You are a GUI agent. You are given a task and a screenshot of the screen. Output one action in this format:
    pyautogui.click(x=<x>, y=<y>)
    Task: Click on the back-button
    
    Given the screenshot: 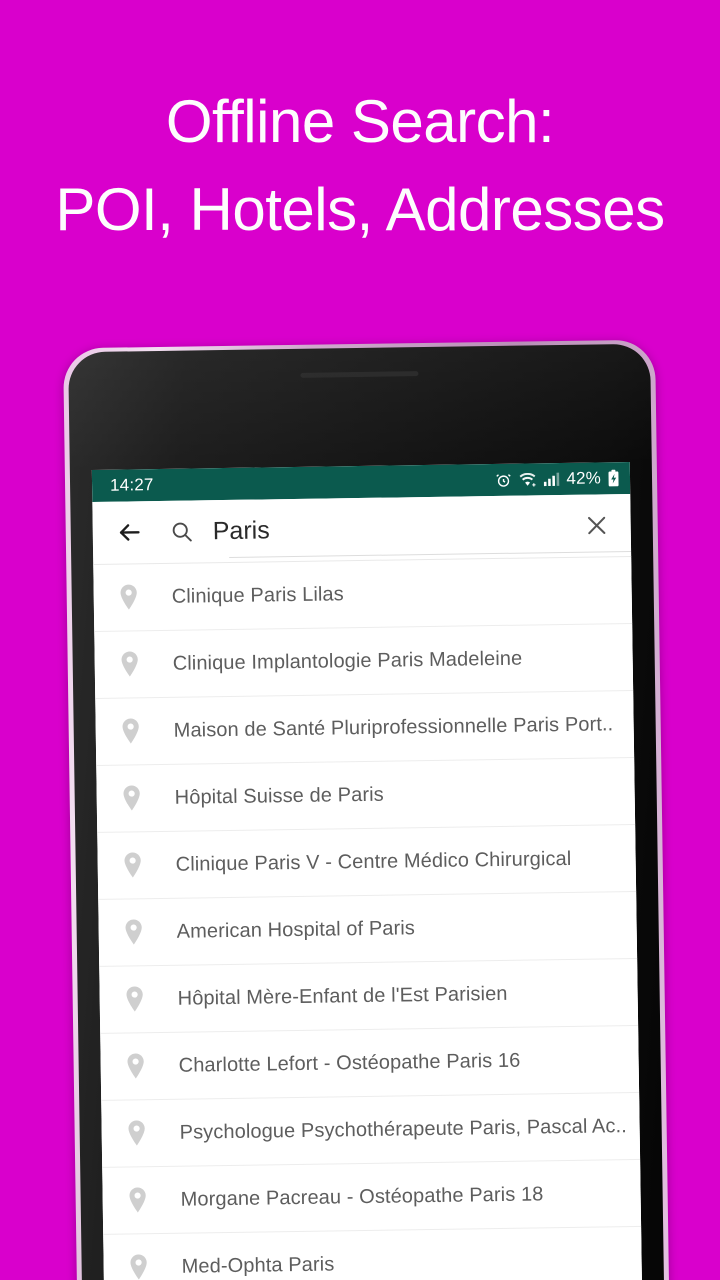 What is the action you would take?
    pyautogui.click(x=130, y=532)
    